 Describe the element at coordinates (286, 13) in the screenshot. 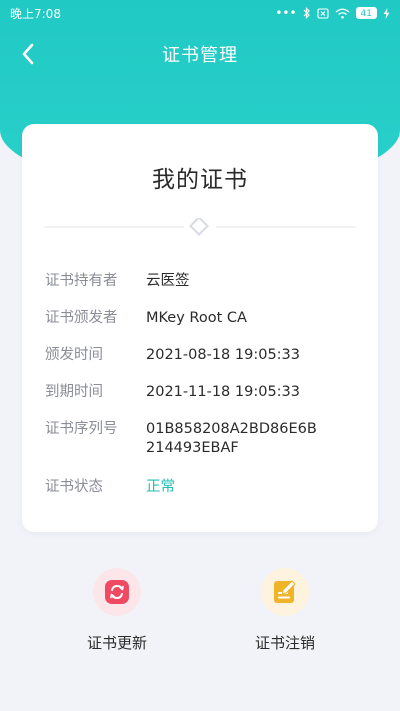

I see `more-dots-icon: •••` at that location.